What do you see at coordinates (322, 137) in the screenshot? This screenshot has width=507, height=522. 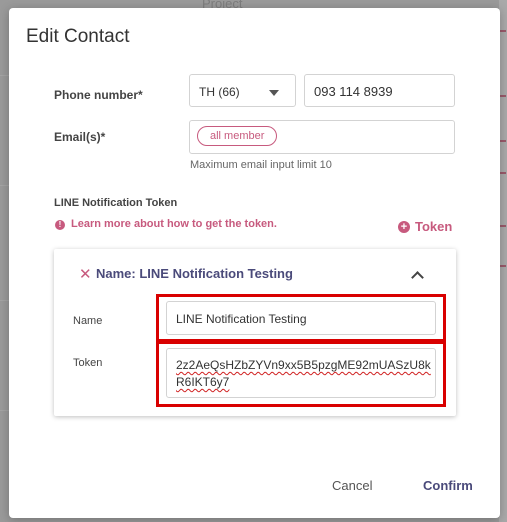 I see `email-input: all member` at bounding box center [322, 137].